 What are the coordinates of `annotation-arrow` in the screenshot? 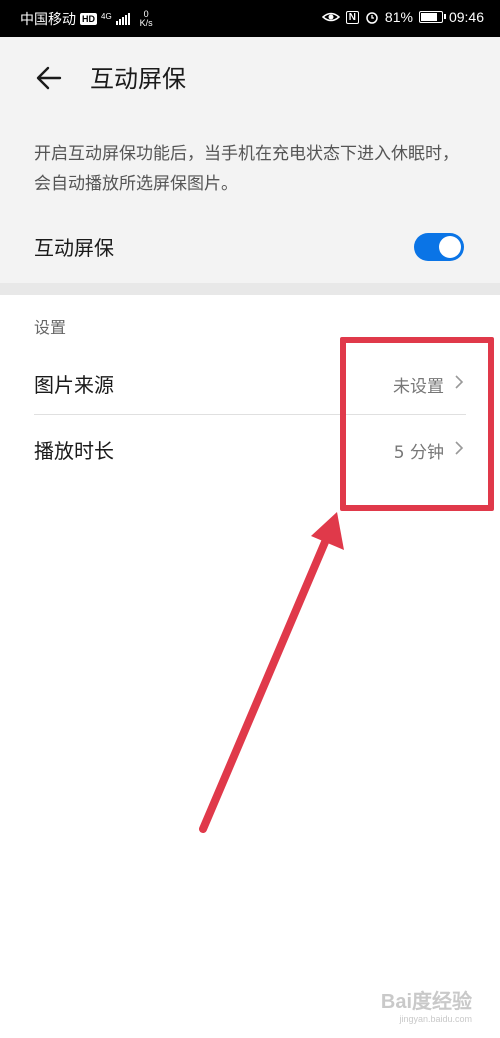 It's located at (271, 672).